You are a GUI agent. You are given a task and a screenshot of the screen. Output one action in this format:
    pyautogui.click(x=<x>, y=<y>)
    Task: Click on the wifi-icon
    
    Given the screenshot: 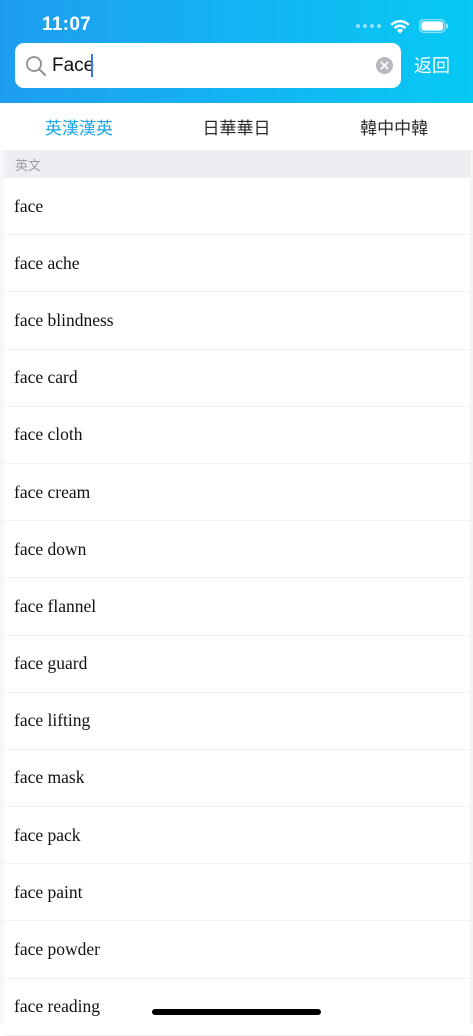 What is the action you would take?
    pyautogui.click(x=400, y=26)
    